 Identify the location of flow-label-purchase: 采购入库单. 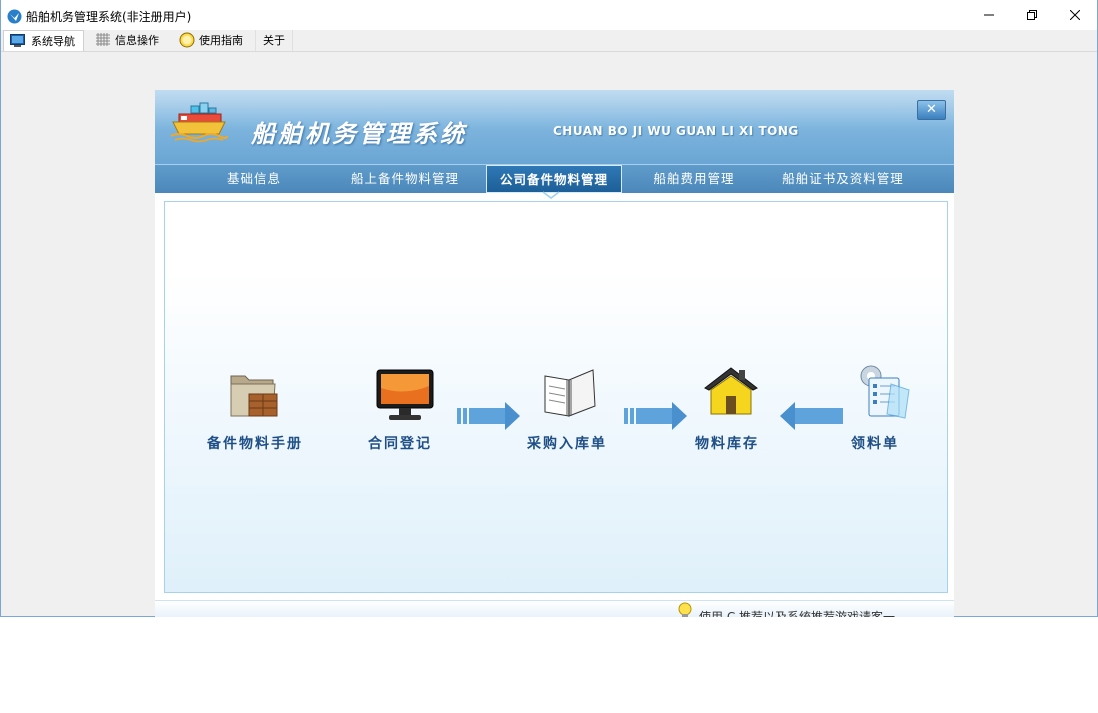
(567, 444).